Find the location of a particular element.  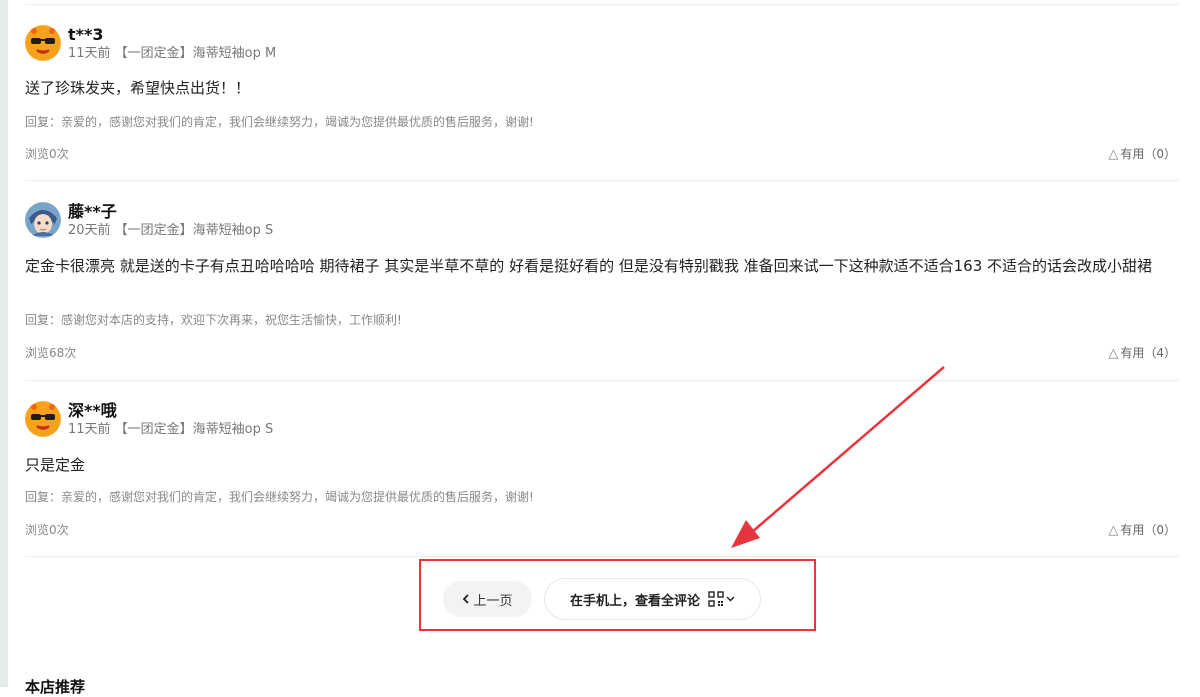

anime-character-avatar-icon is located at coordinates (43, 220).